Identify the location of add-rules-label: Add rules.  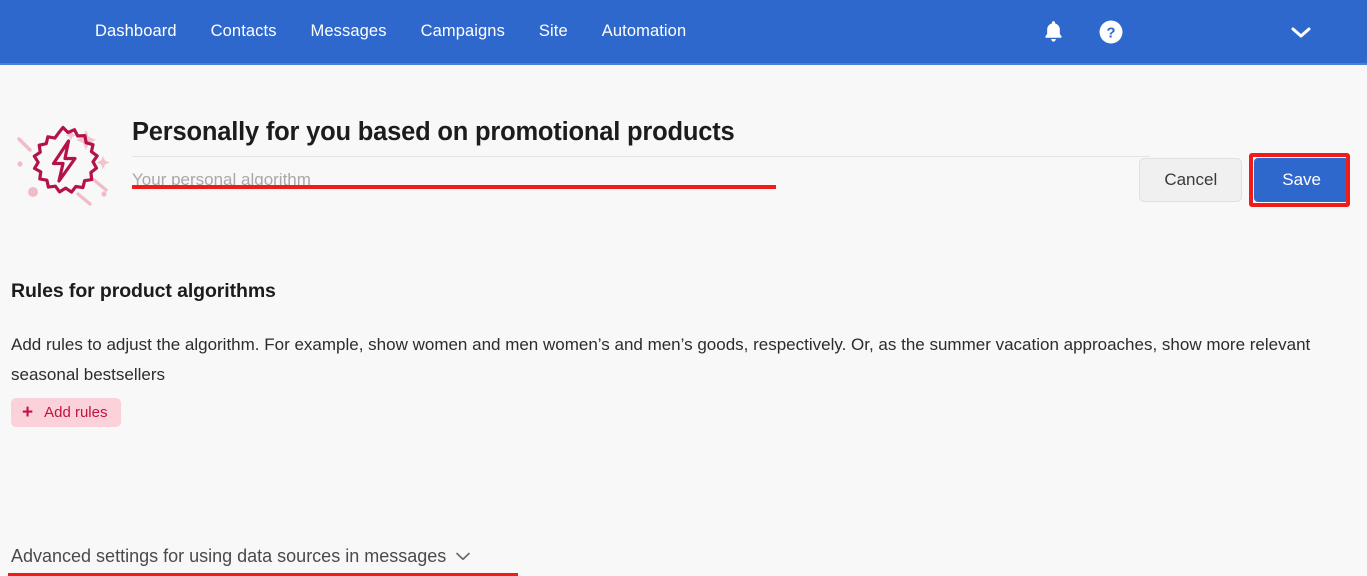
(76, 412).